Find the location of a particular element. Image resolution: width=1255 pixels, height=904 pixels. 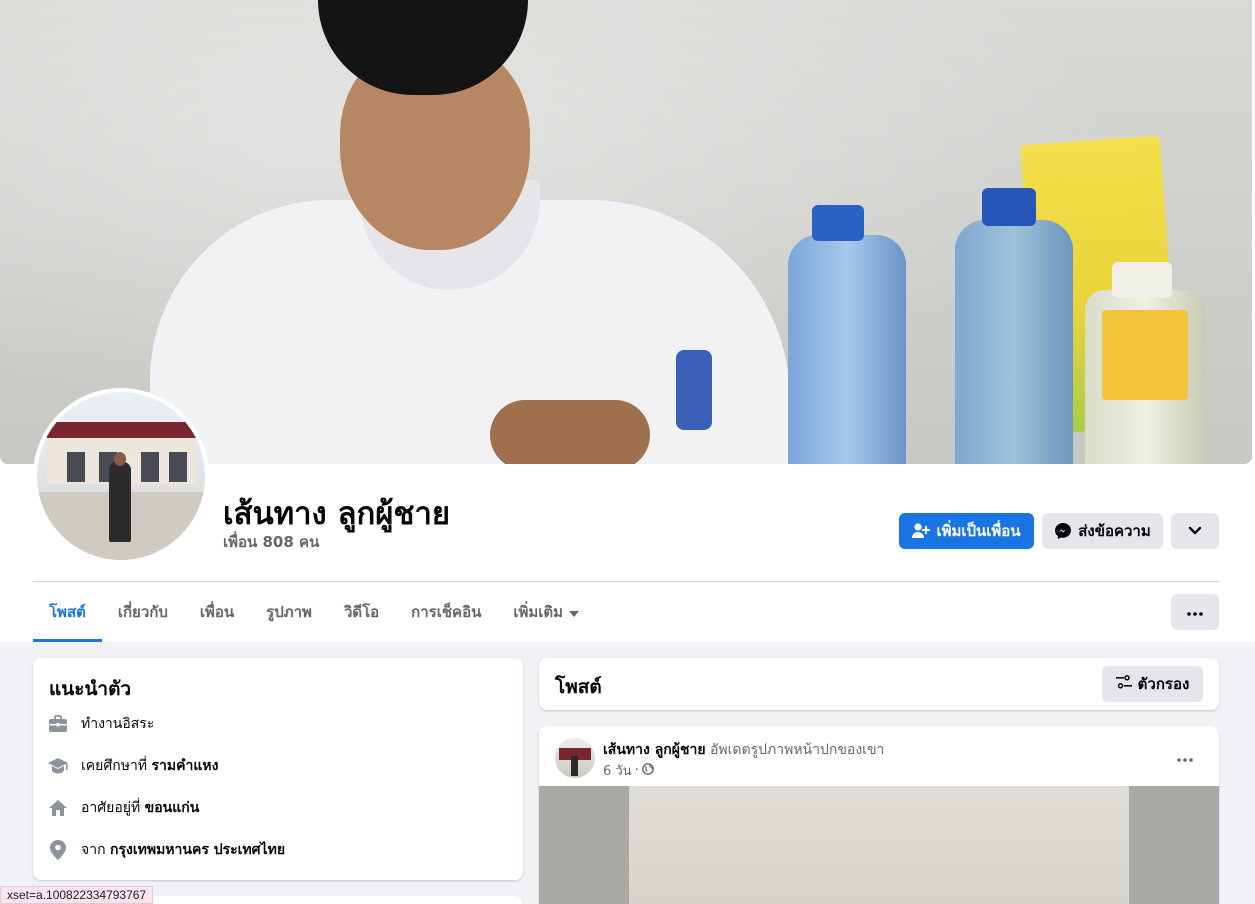

add-friend-label: เพิ่มเป็นเพื่อน is located at coordinates (978, 531).